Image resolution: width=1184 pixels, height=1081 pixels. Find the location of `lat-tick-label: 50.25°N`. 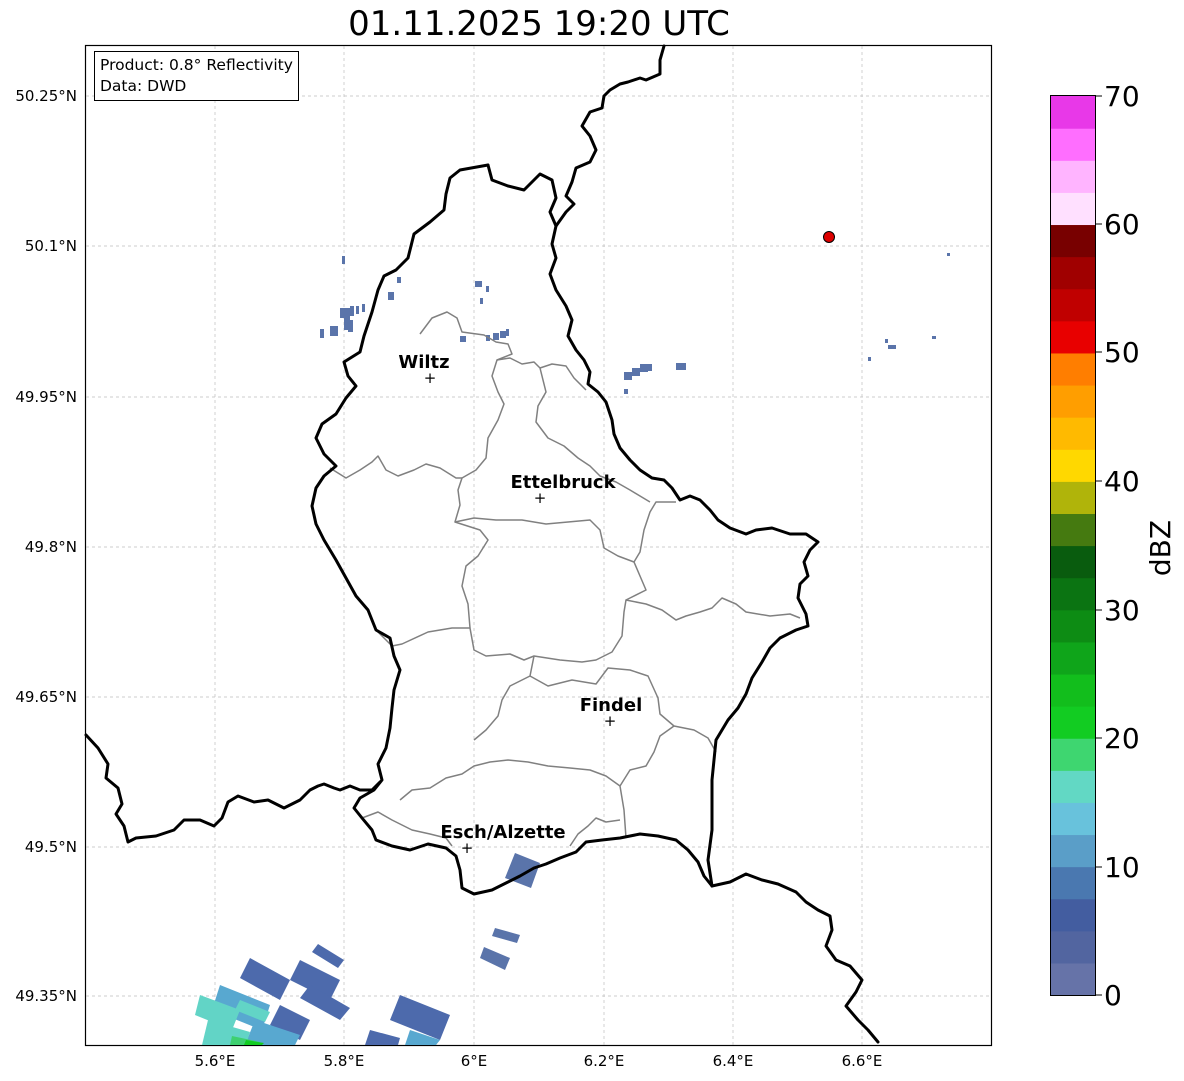

lat-tick-label: 50.25°N is located at coordinates (46, 96).